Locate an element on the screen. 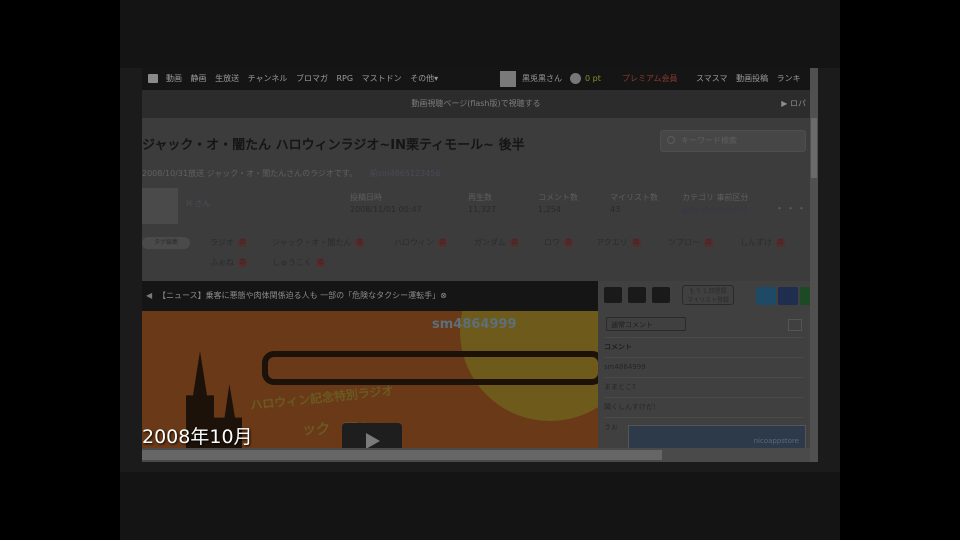 This screenshot has height=540, width=960. twitter-icon is located at coordinates (766, 296).